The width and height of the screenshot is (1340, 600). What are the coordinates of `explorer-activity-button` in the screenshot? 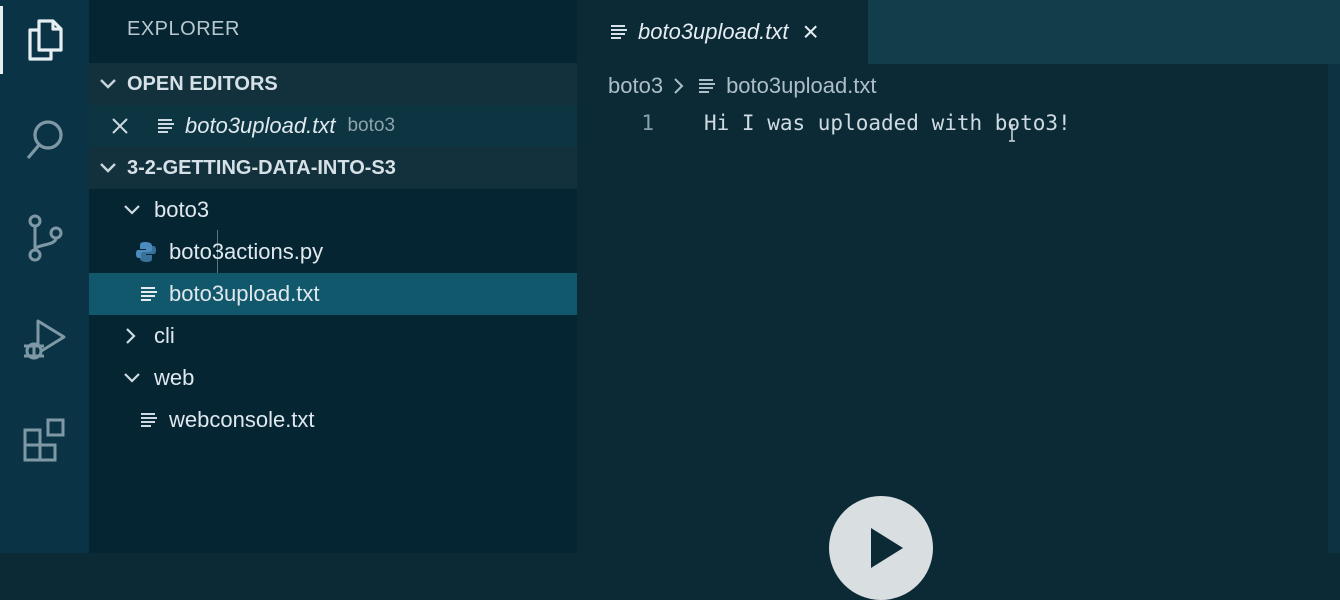 It's located at (44, 40).